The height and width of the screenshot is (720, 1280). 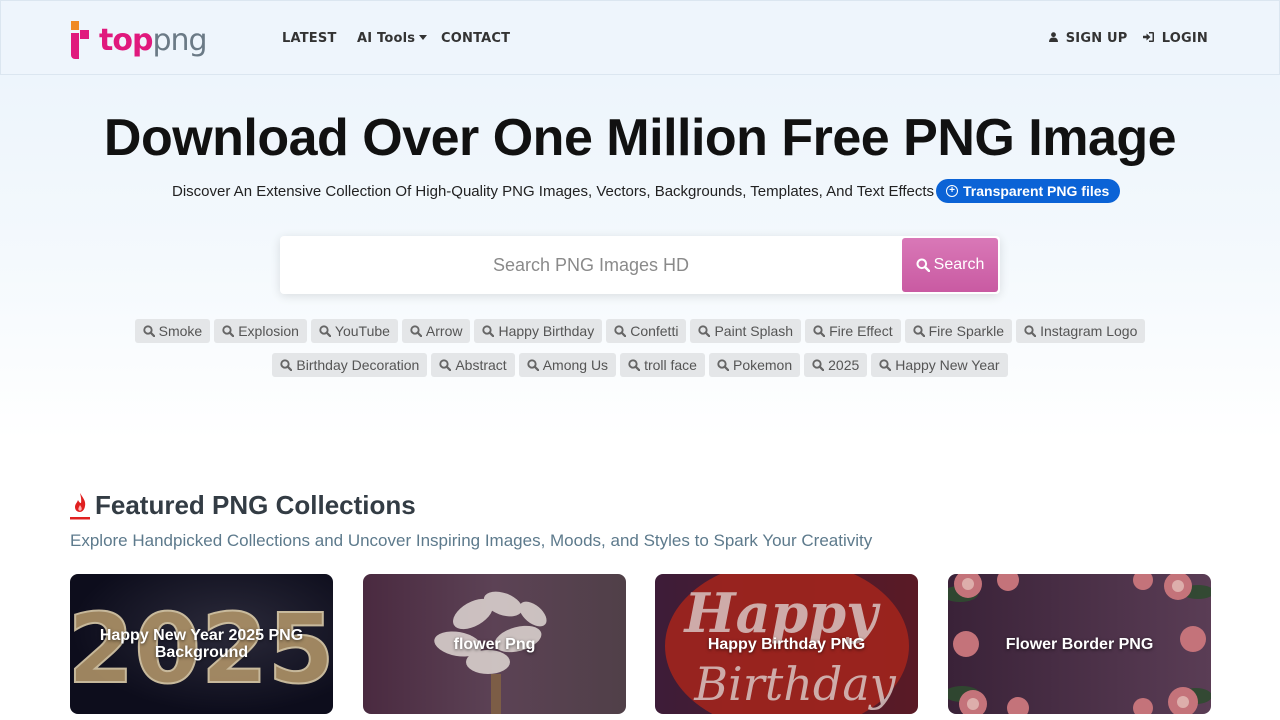 I want to click on featured-heading: Featured PNG Collections, so click(x=243, y=505).